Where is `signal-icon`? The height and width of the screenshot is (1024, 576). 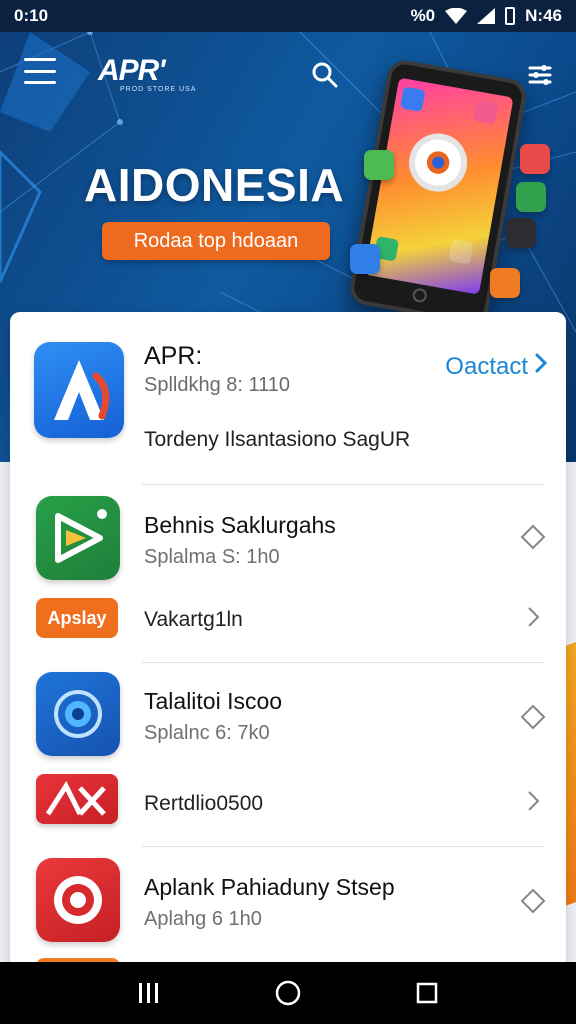 signal-icon is located at coordinates (486, 16).